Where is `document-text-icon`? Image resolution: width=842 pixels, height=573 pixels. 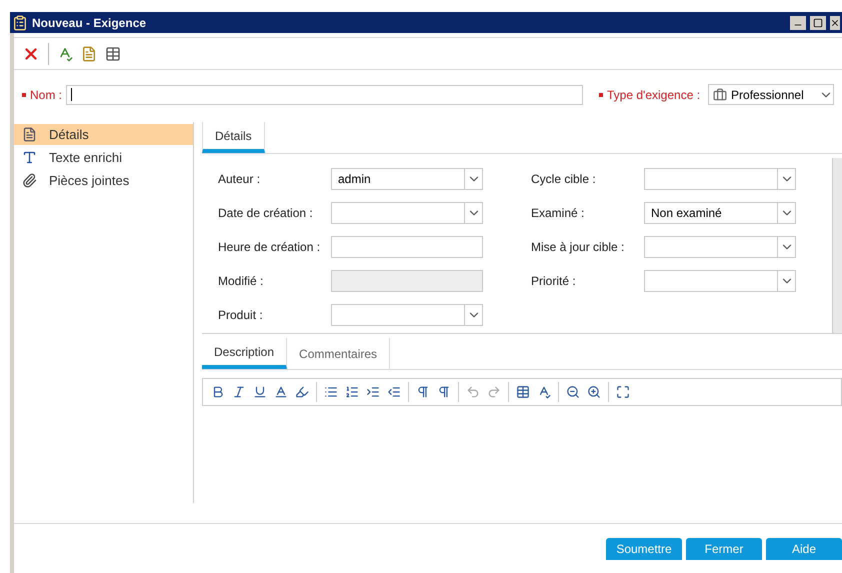 document-text-icon is located at coordinates (89, 54).